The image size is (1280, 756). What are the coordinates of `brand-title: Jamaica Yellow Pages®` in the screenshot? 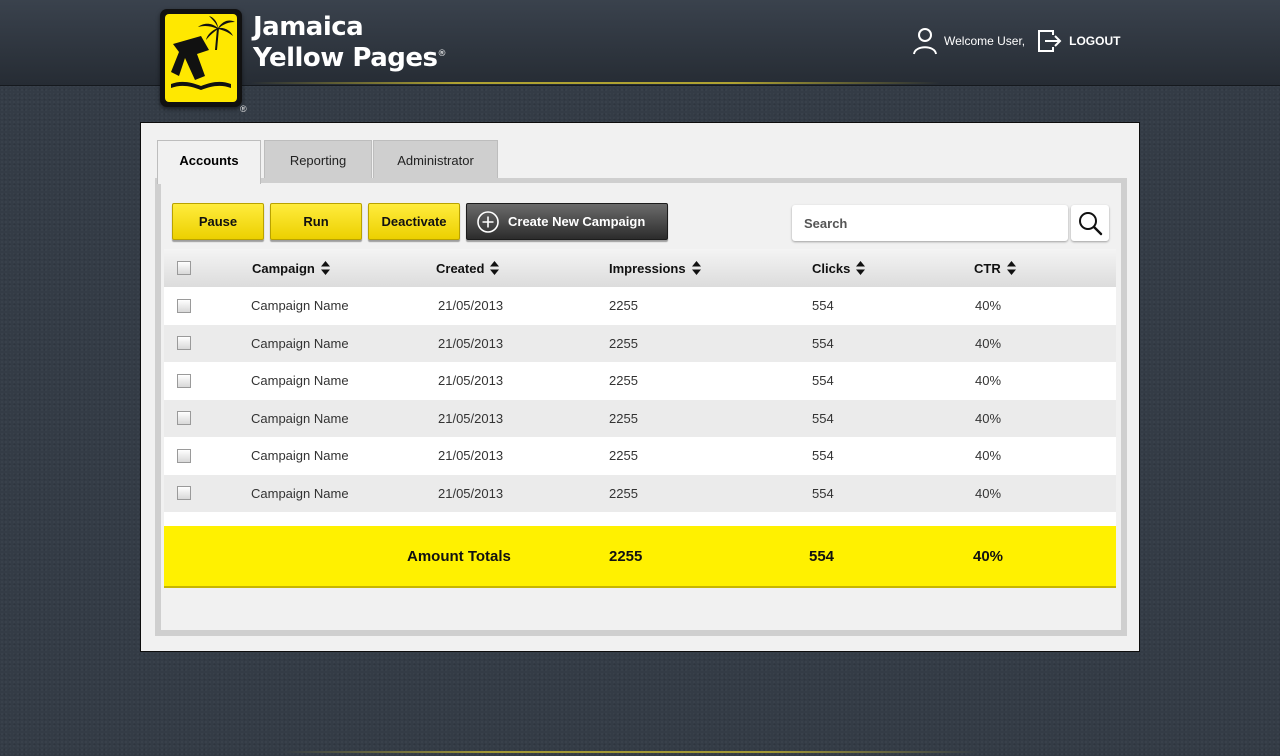 It's located at (349, 43).